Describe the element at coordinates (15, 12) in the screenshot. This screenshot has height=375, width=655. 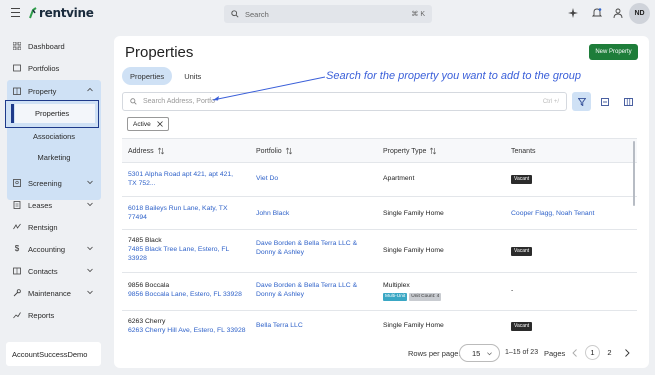
I see `hamburger-menu-icon` at that location.